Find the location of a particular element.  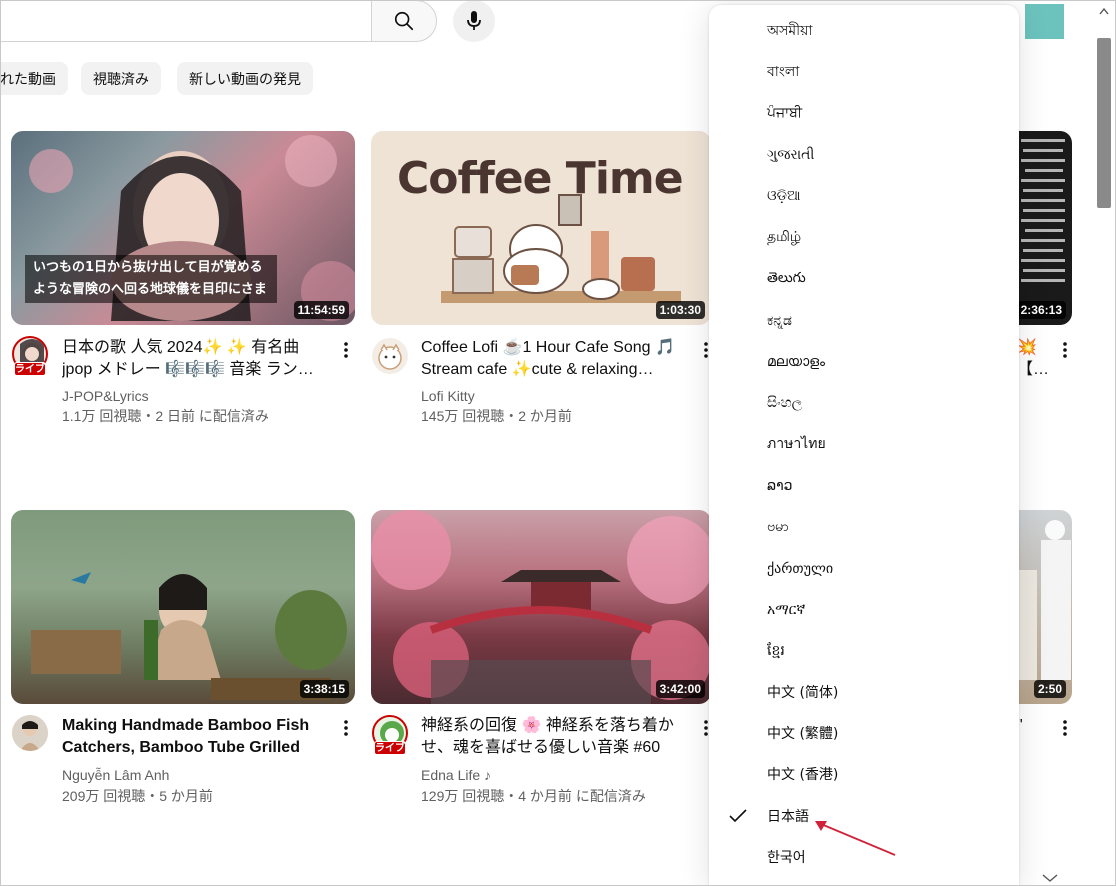

language-option: ಕನ್ನಡ is located at coordinates (864, 321).